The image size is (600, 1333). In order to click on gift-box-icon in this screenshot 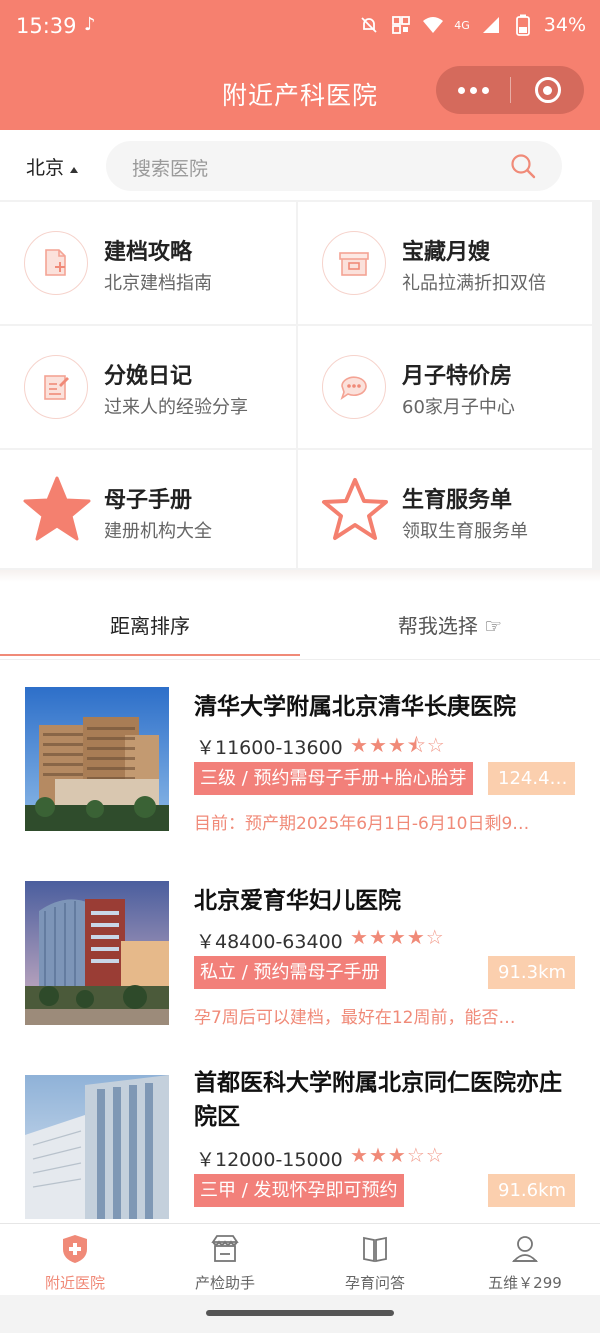, I will do `click(354, 264)`.